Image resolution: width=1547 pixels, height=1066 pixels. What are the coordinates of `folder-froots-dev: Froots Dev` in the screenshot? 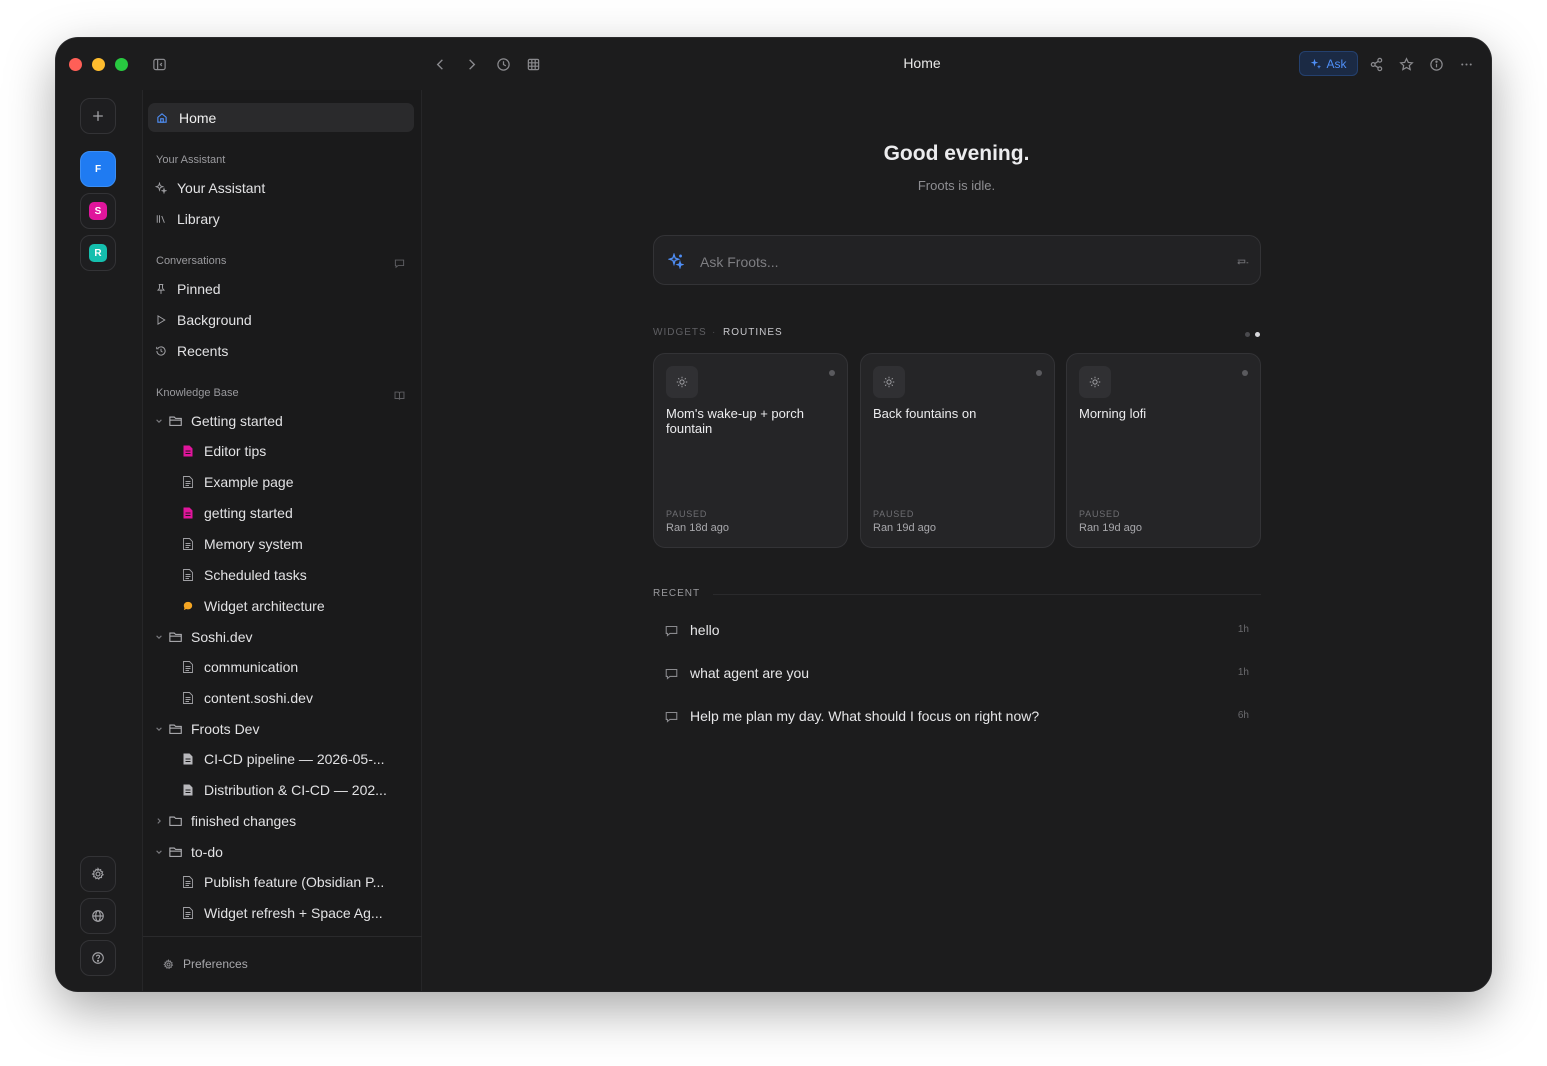 It's located at (206, 729).